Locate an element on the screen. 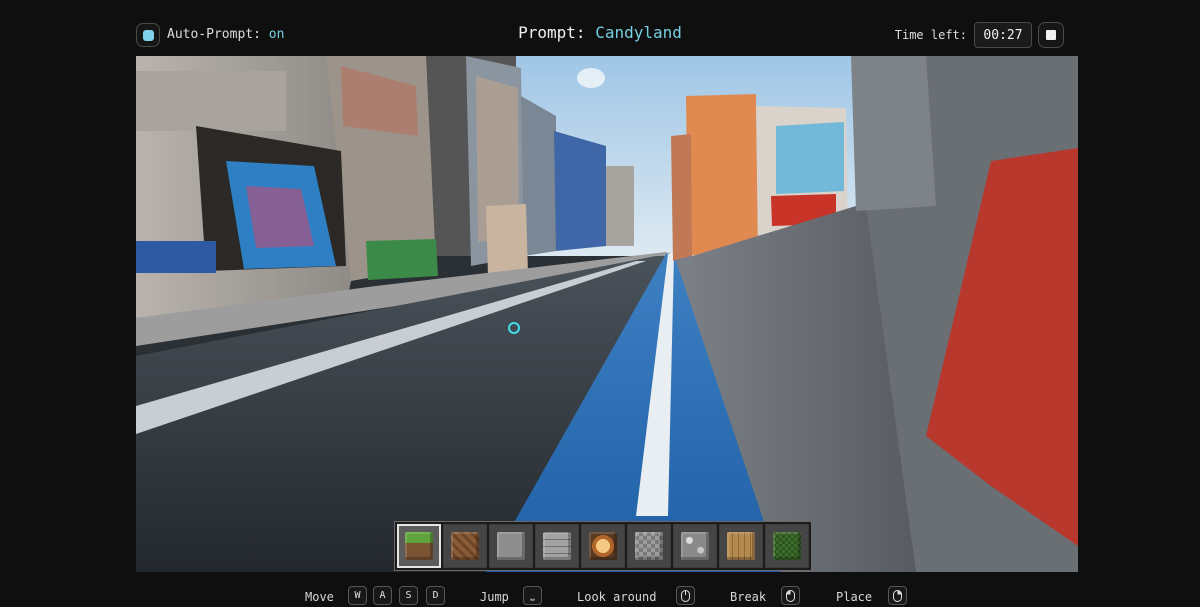 The image size is (1200, 607). mouse-right-click-icon is located at coordinates (897, 595).